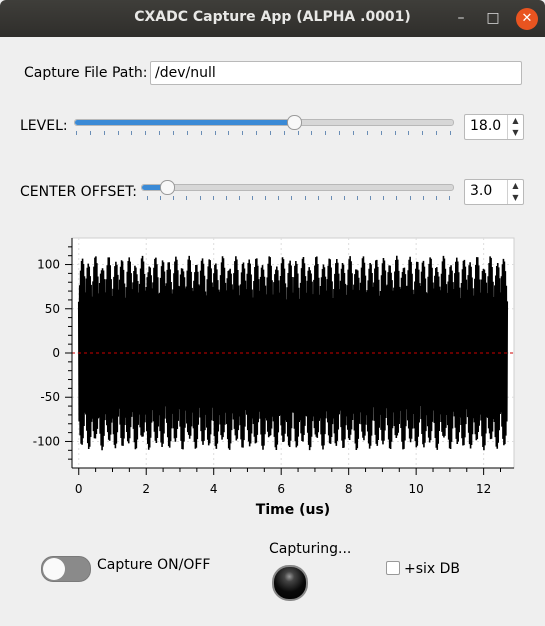 The image size is (545, 626). Describe the element at coordinates (154, 565) in the screenshot. I see `capture-toggle-label: Capture ON/OFF` at that location.